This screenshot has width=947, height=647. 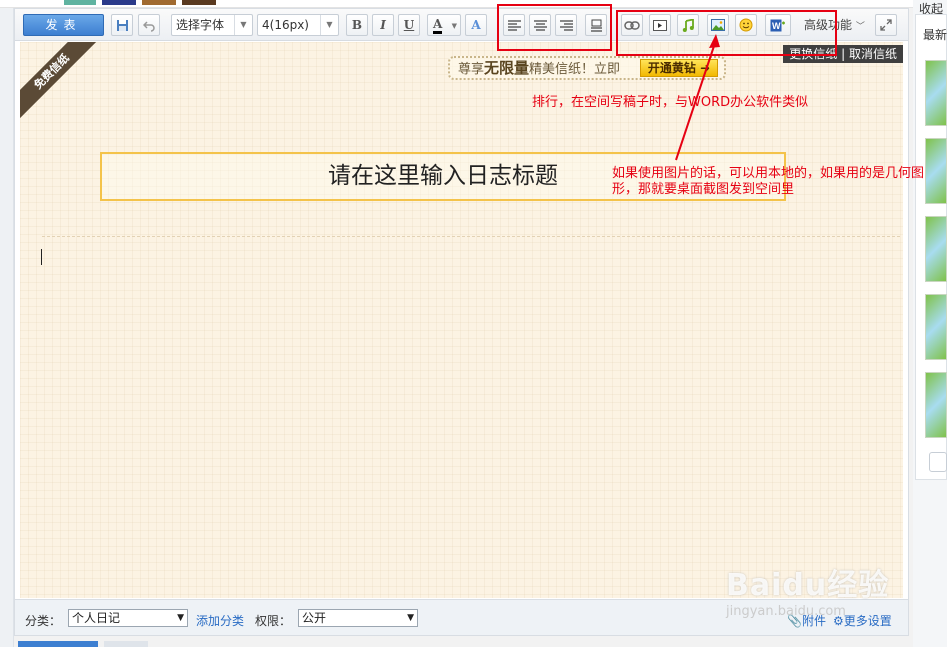 I want to click on image-annotation: 如果使用图片的话，可以用本地的，如果用的是几何图形，那就要桌面截图发到空间里, so click(x=768, y=181).